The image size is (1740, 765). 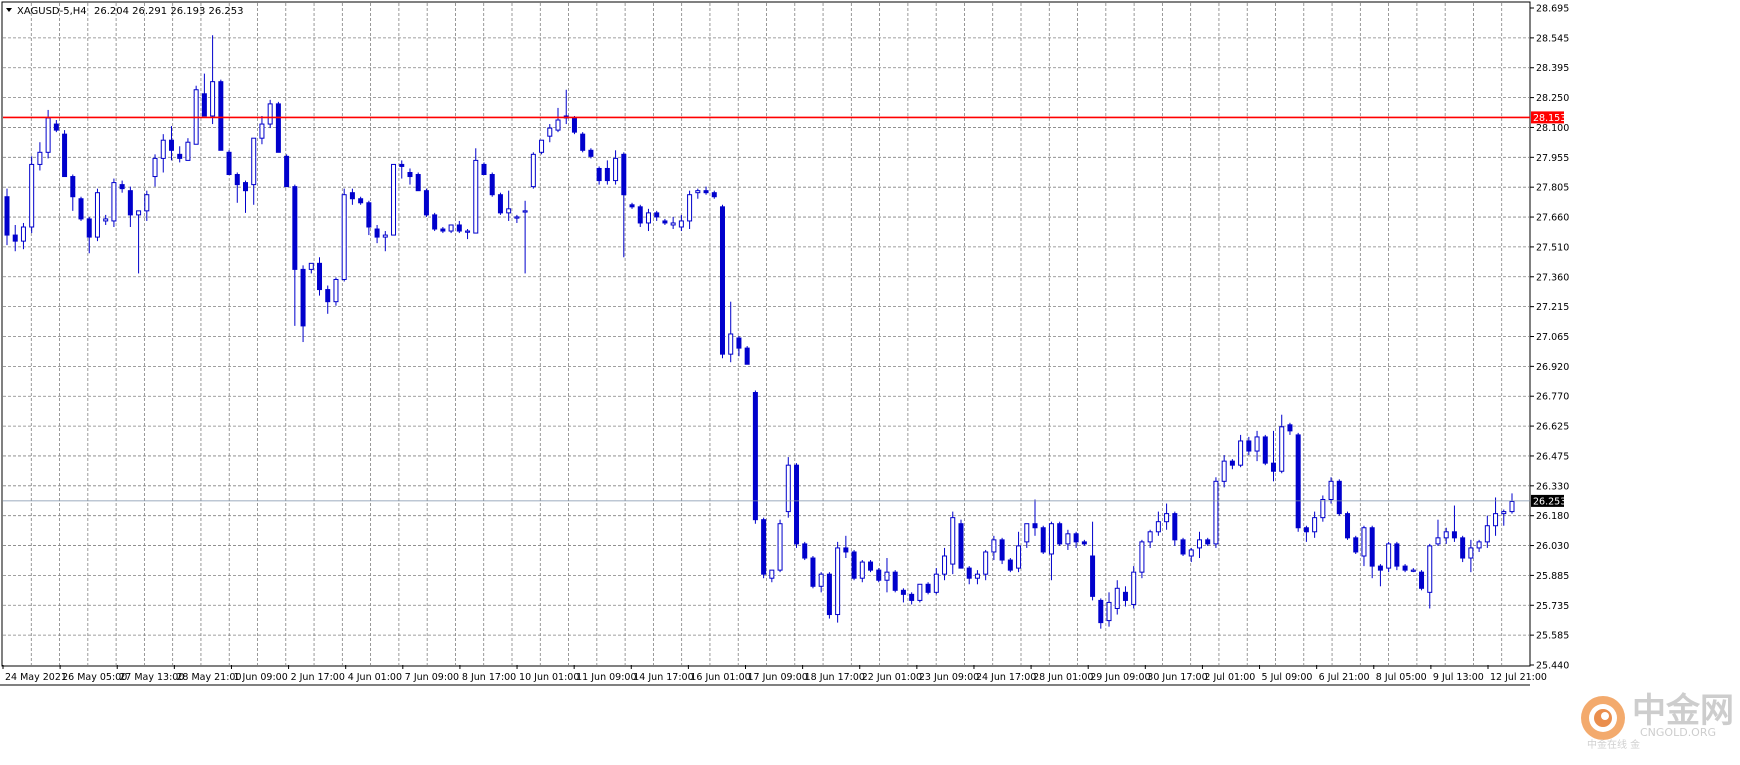 I want to click on price-tick-label: 26.180, so click(x=1552, y=516).